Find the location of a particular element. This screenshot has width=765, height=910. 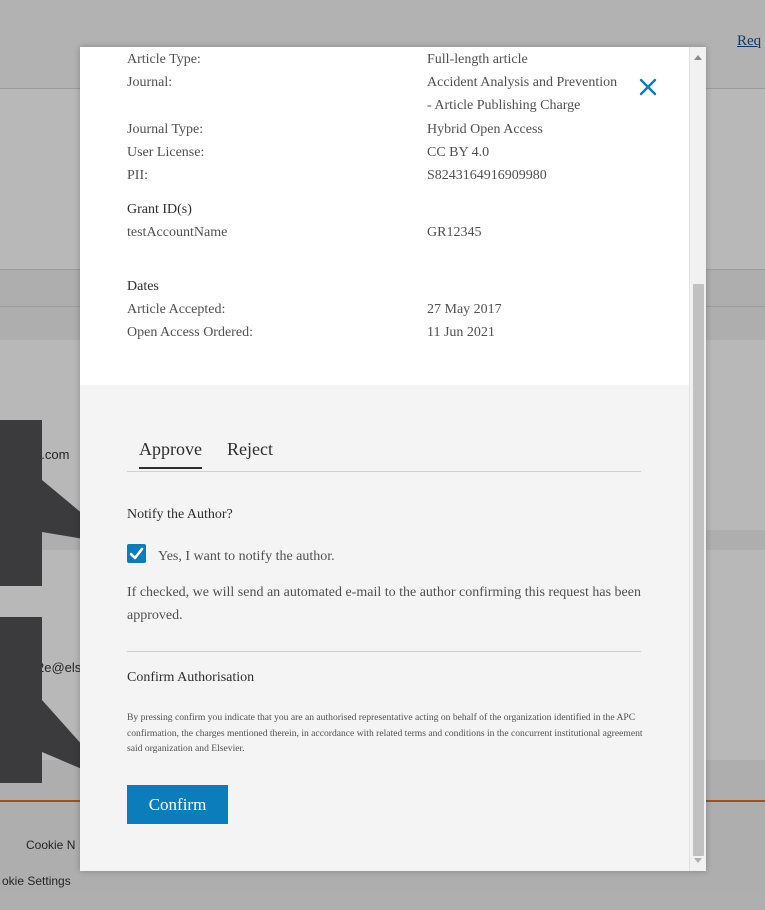

notify-author-checkbox-label: Yes, I want to notify the author. is located at coordinates (246, 557).